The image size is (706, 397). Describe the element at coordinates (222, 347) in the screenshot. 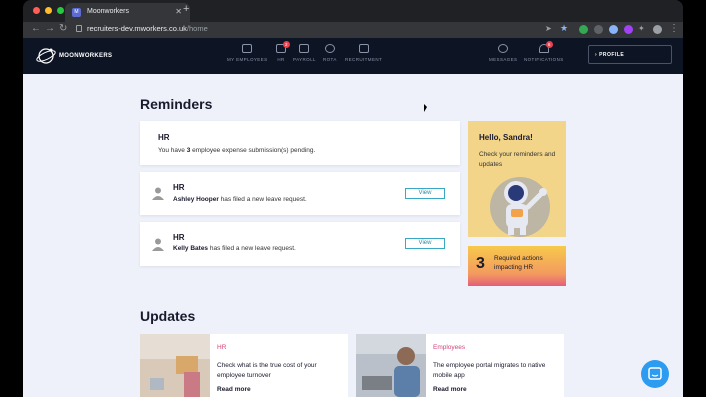

I see `update-category: HR` at that location.